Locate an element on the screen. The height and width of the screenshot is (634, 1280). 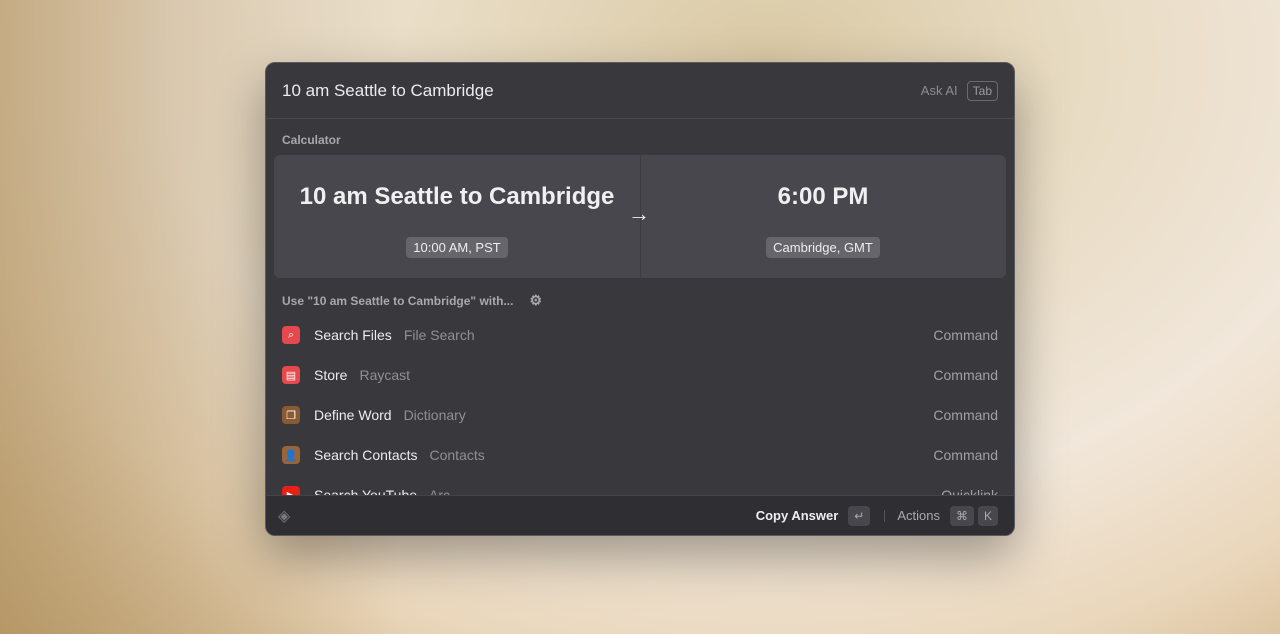
contact-icon: 👤 is located at coordinates (291, 455).